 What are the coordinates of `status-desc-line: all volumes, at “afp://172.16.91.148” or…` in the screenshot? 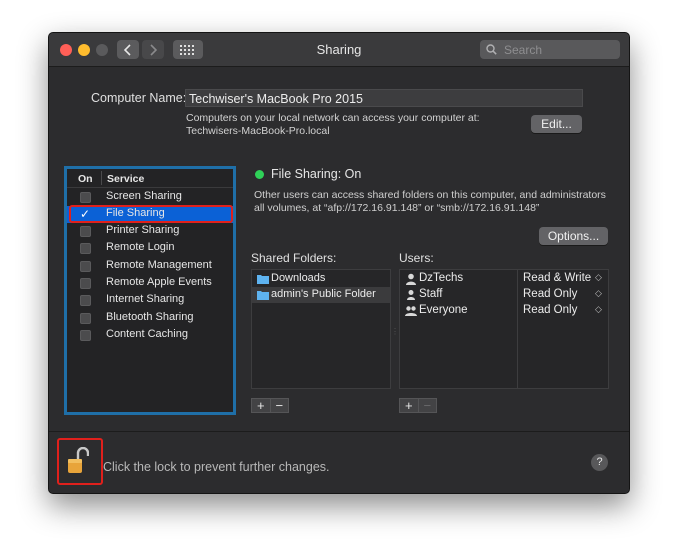 It's located at (397, 208).